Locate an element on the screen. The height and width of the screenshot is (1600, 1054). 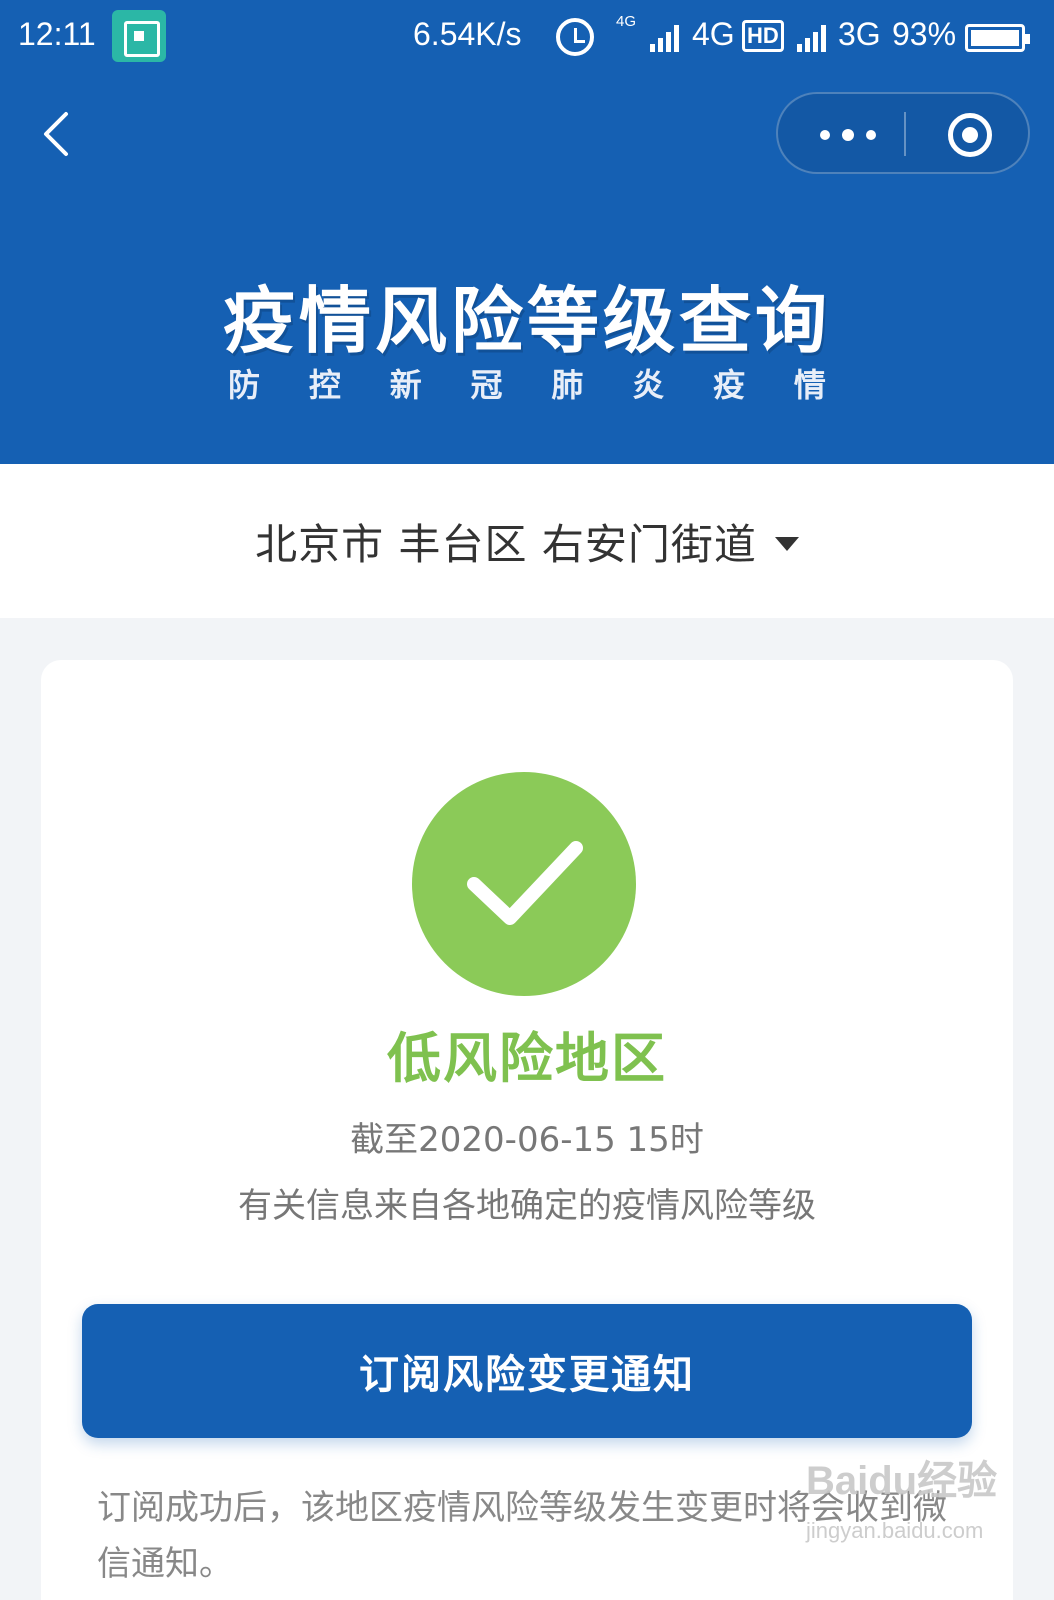
as-of-time: 截至2020-06-15 15时 is located at coordinates (527, 1140).